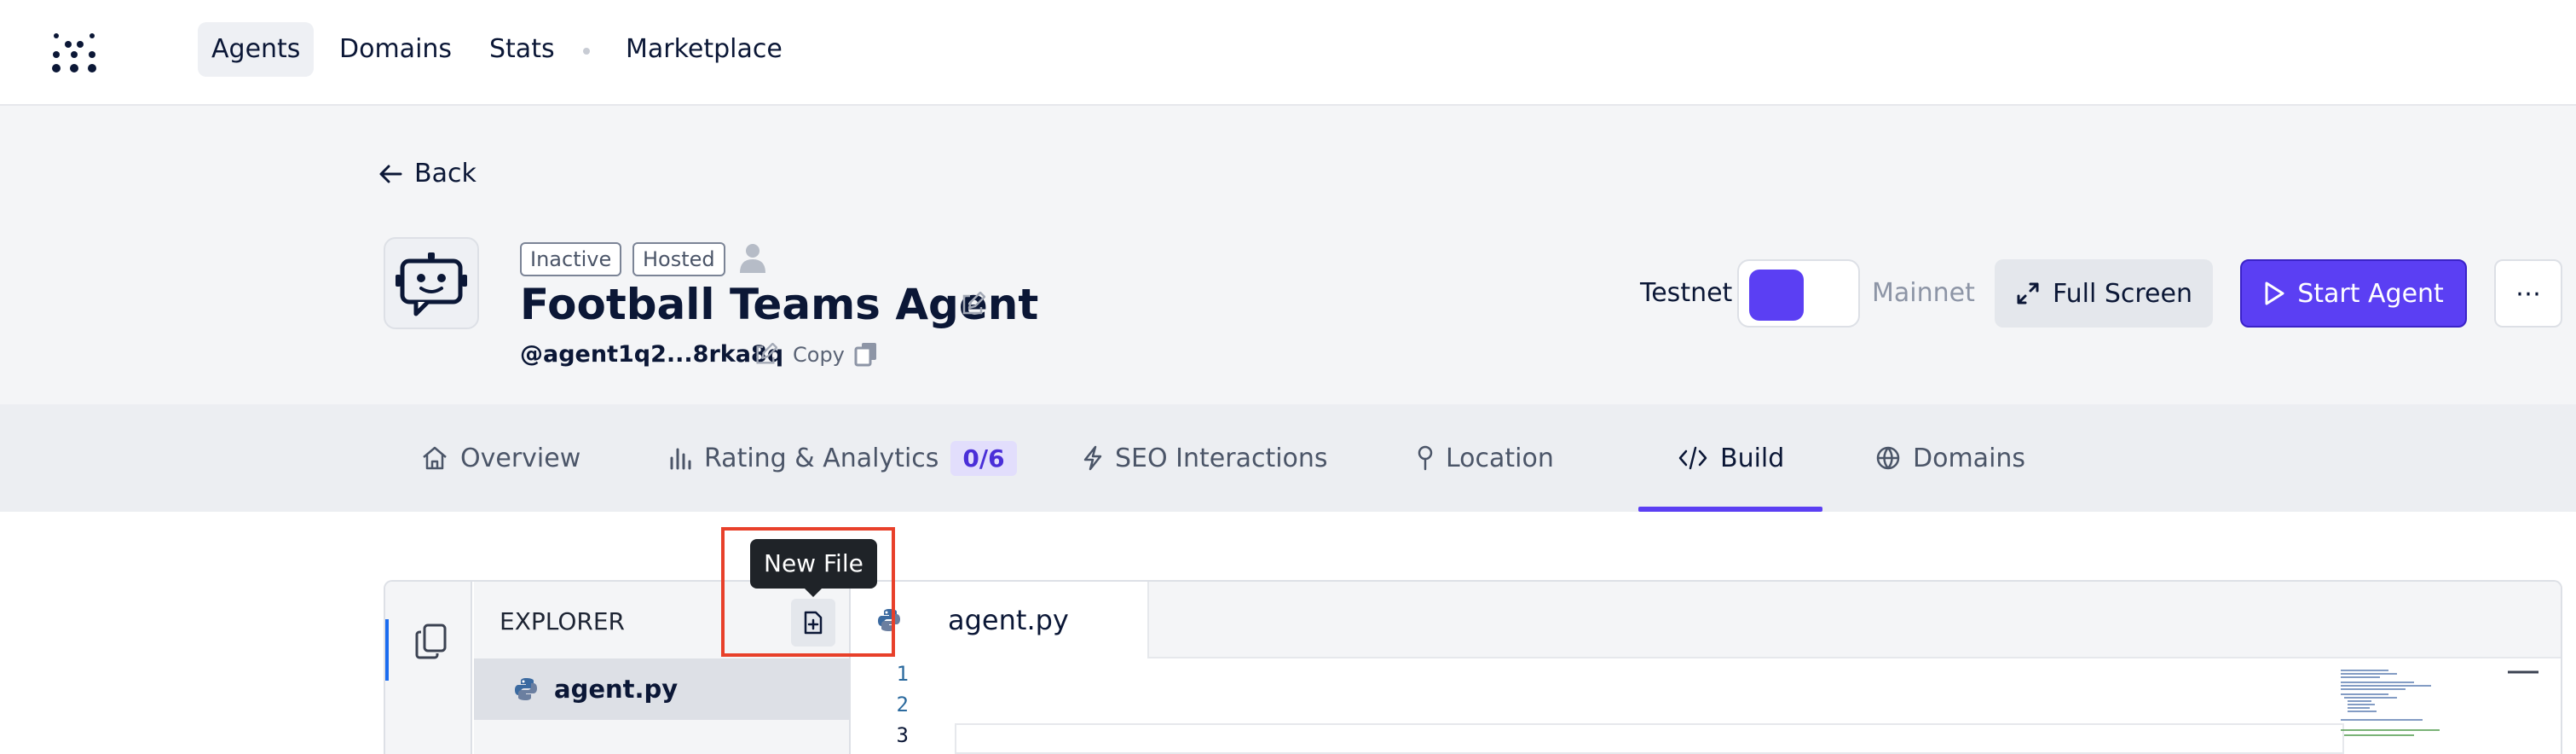 This screenshot has width=2576, height=754. I want to click on line-number: 2, so click(902, 704).